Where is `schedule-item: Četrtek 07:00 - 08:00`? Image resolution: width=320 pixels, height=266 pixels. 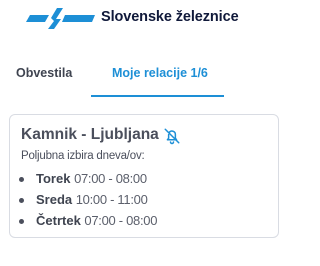
schedule-item: Četrtek 07:00 - 08:00 is located at coordinates (88, 223).